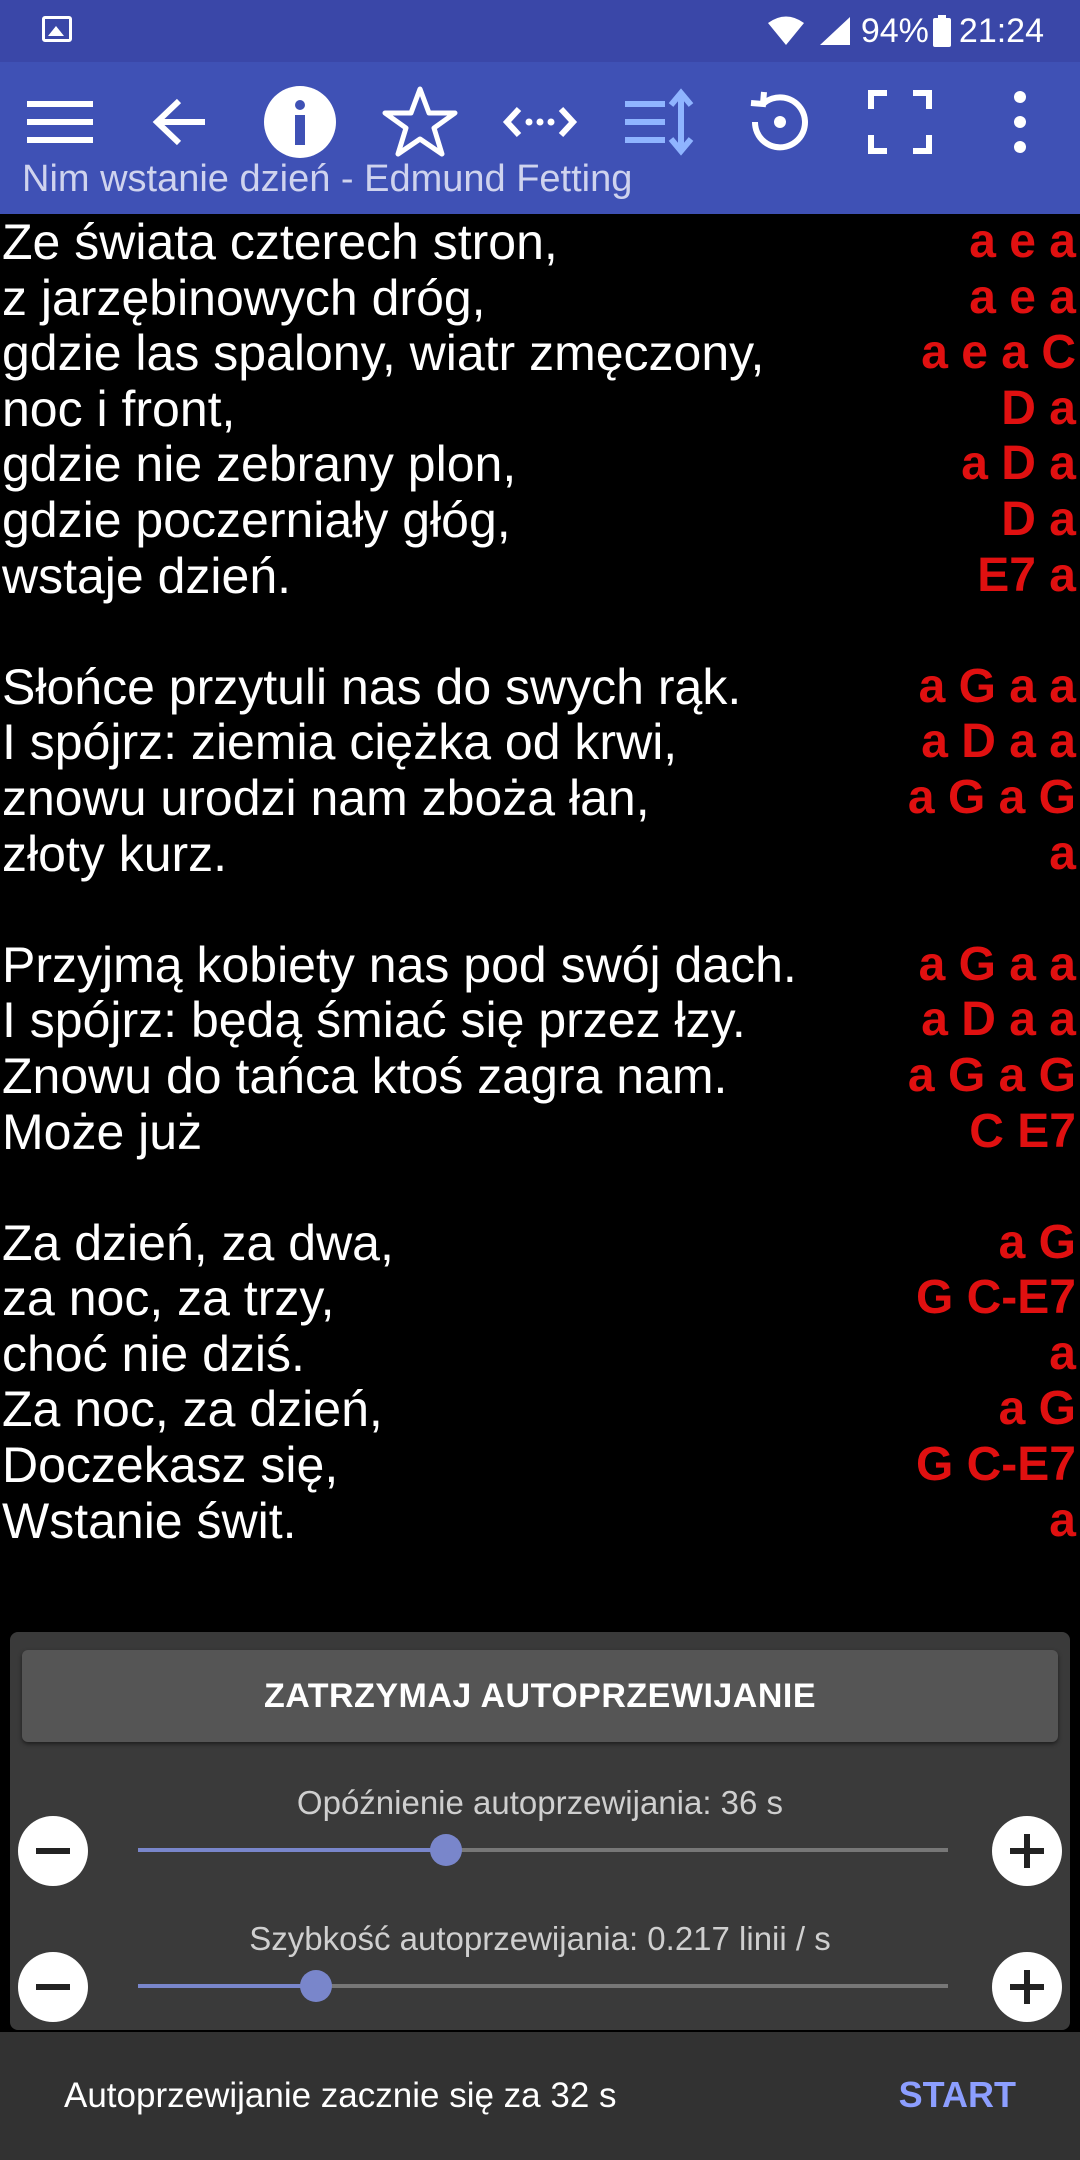 The height and width of the screenshot is (2160, 1080). I want to click on chord-label: E7 a, so click(1026, 576).